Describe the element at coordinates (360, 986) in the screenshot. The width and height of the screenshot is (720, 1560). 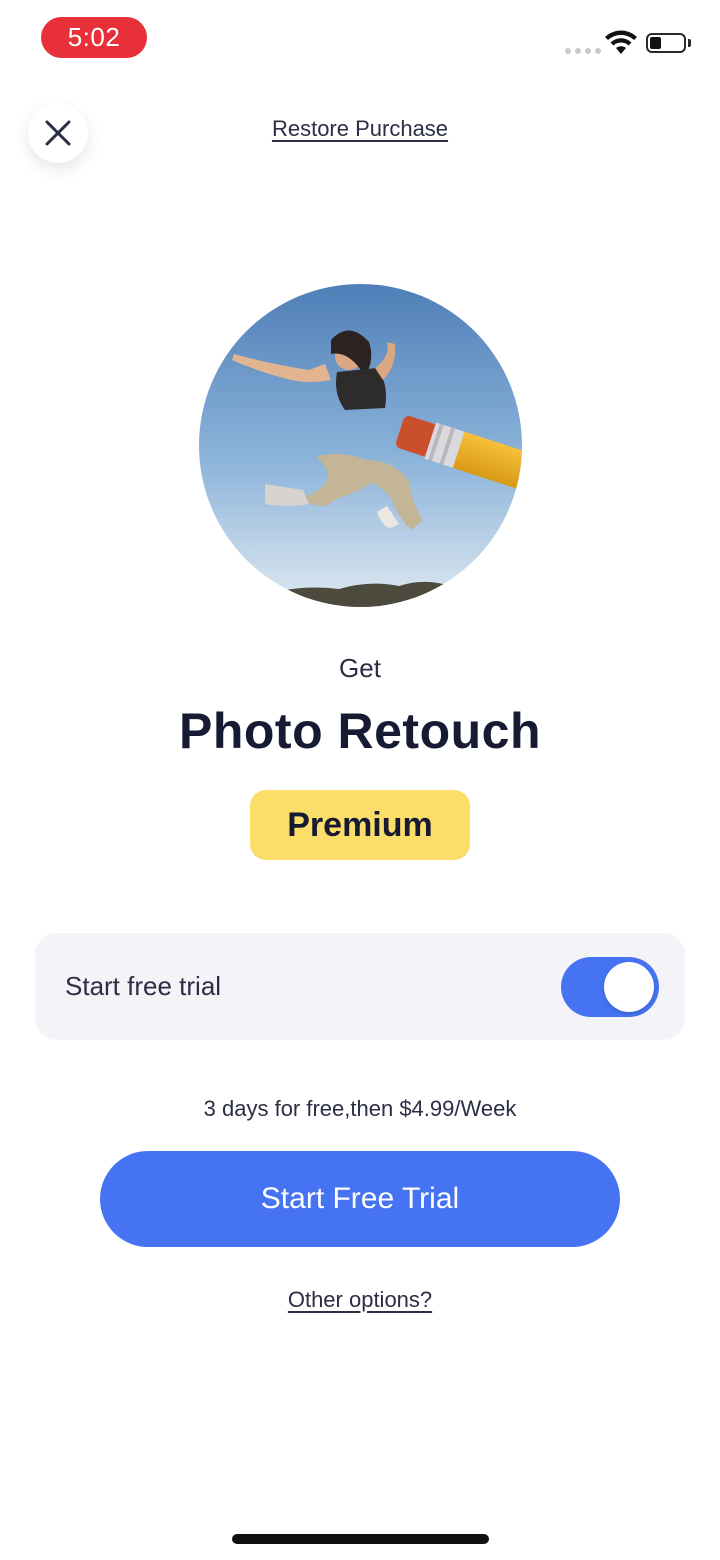
I see `free-trial-card: Start free trial` at that location.